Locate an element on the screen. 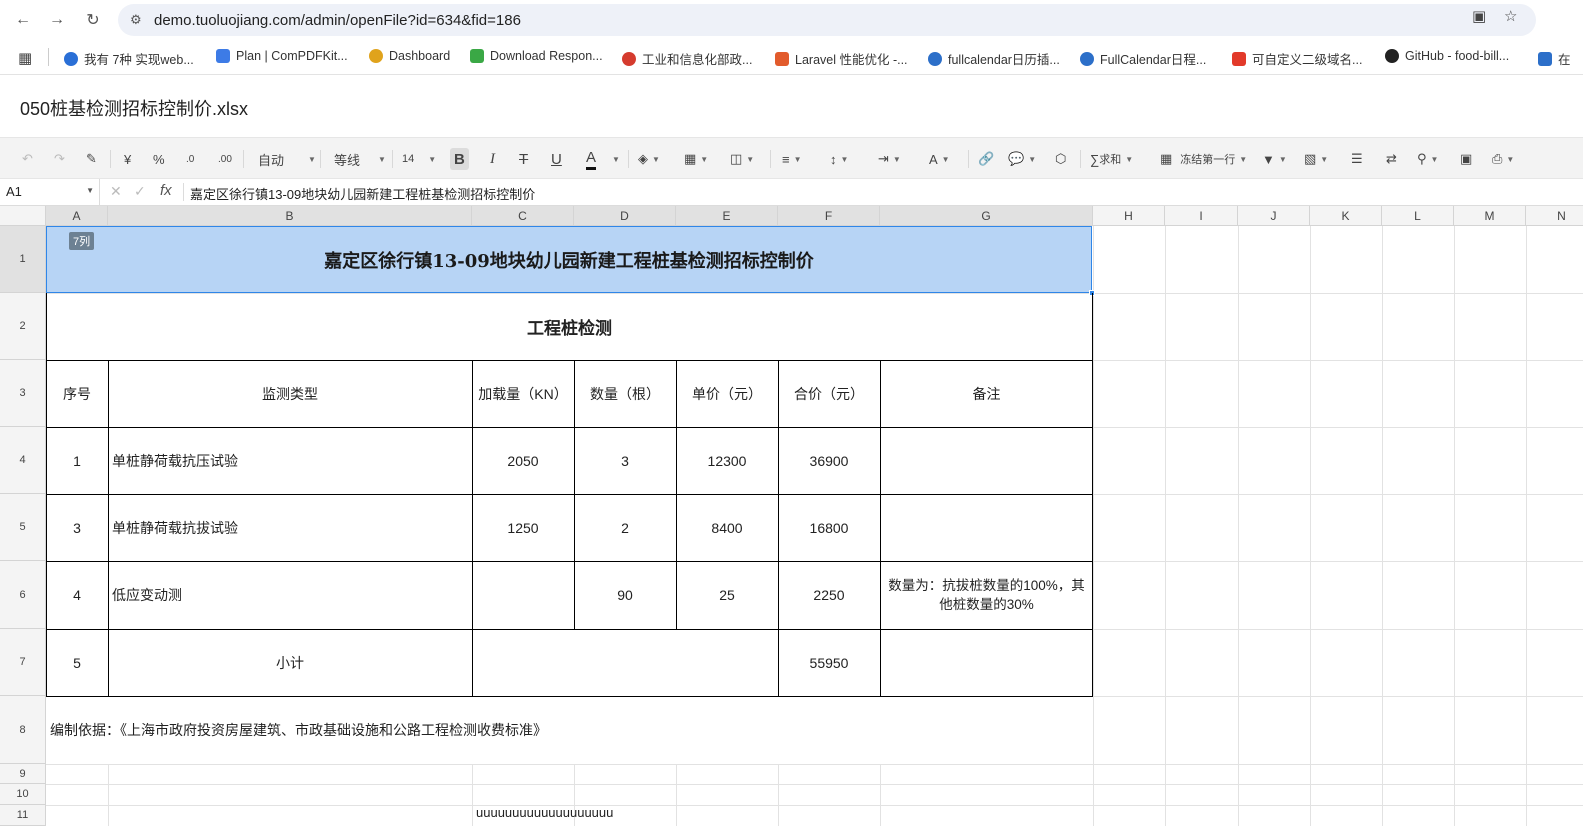 The width and height of the screenshot is (1583, 826). subtotal-no-cell: 5 is located at coordinates (77, 662).